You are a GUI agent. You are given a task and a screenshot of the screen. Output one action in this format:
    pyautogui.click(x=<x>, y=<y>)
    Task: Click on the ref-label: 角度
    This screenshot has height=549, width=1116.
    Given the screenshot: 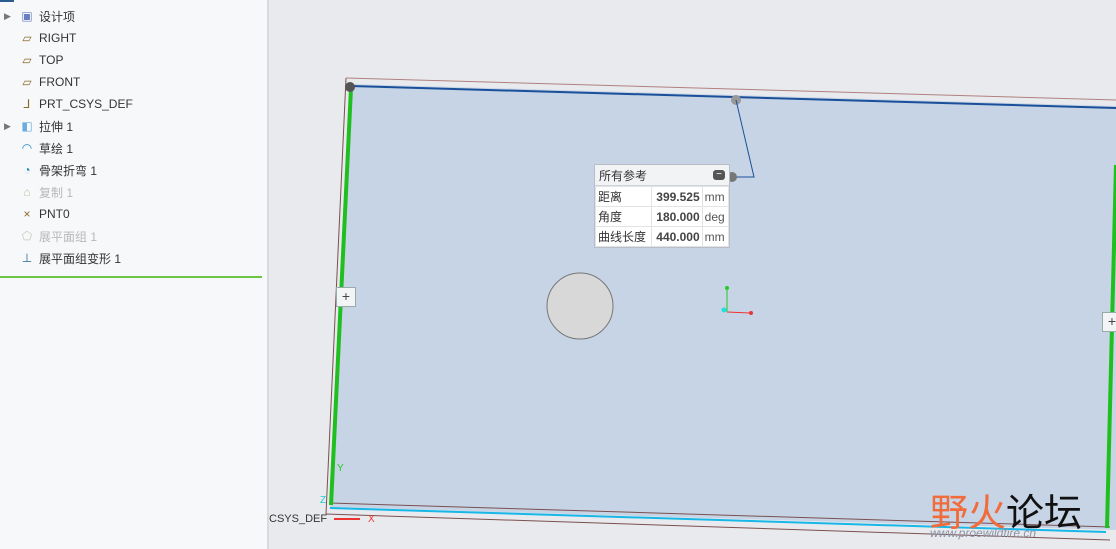 What is the action you would take?
    pyautogui.click(x=623, y=216)
    